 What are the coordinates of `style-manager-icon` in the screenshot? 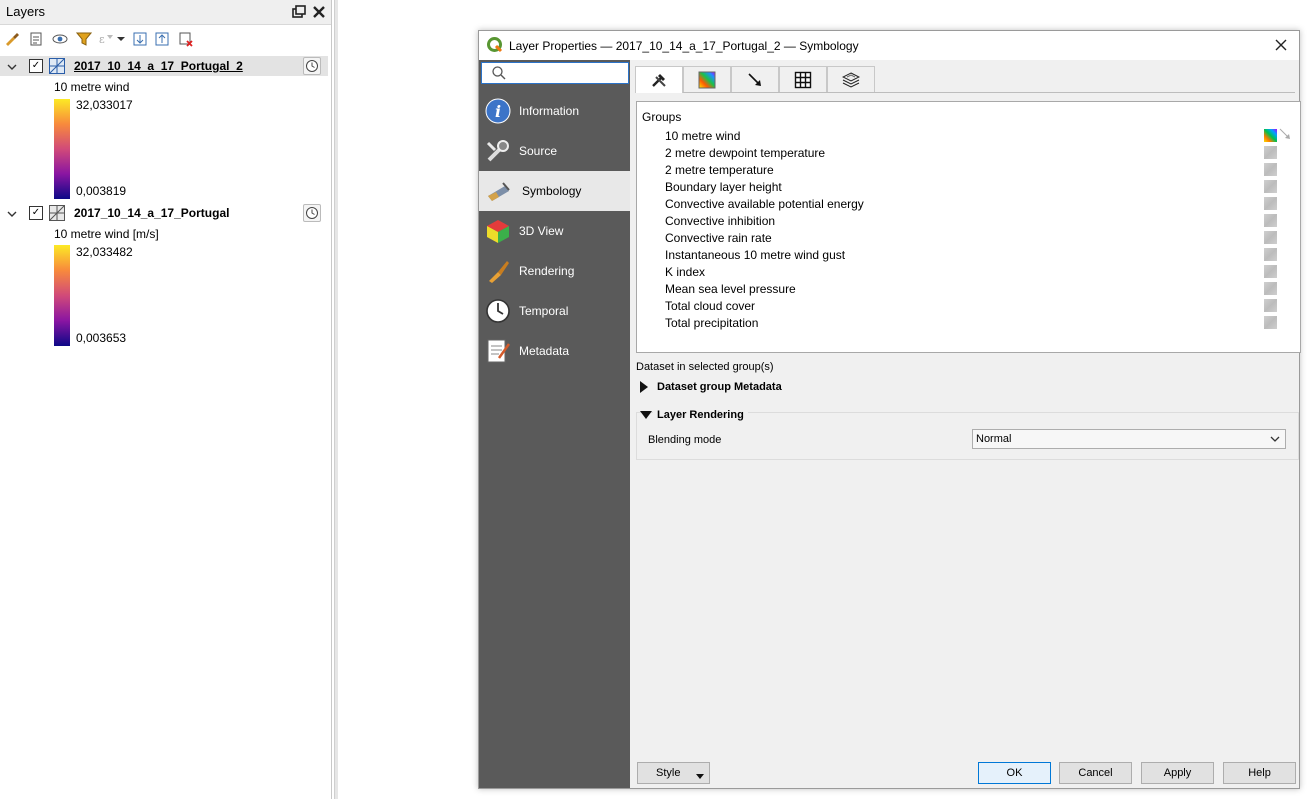 It's located at (12, 39).